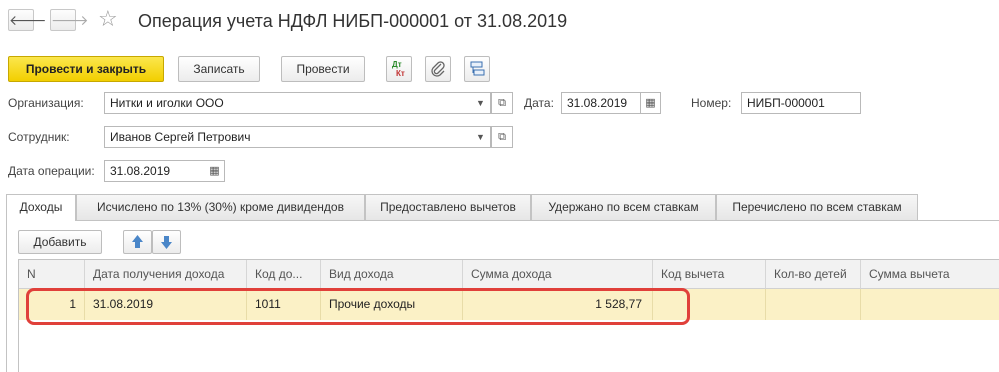 This screenshot has width=999, height=372. What do you see at coordinates (288, 137) in the screenshot?
I see `employee-field: Иванов Сергей Петрович` at bounding box center [288, 137].